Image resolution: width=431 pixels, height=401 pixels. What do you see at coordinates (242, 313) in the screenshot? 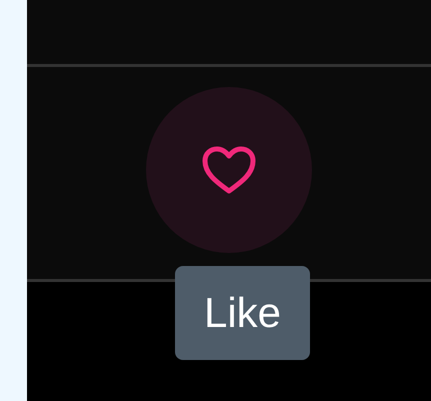
I see `tooltip: Like` at bounding box center [242, 313].